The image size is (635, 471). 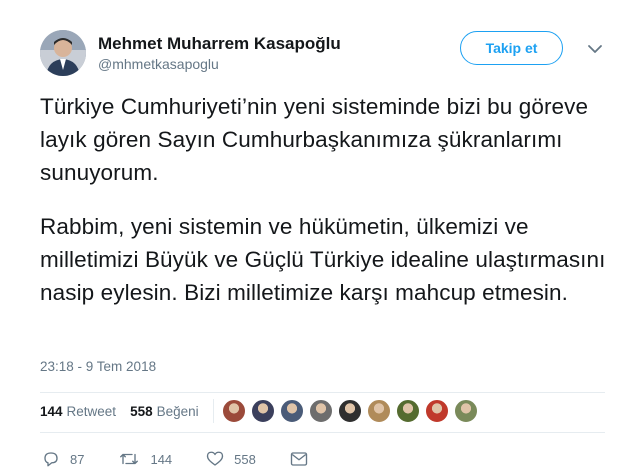 What do you see at coordinates (322, 432) in the screenshot?
I see `divider-bottom` at bounding box center [322, 432].